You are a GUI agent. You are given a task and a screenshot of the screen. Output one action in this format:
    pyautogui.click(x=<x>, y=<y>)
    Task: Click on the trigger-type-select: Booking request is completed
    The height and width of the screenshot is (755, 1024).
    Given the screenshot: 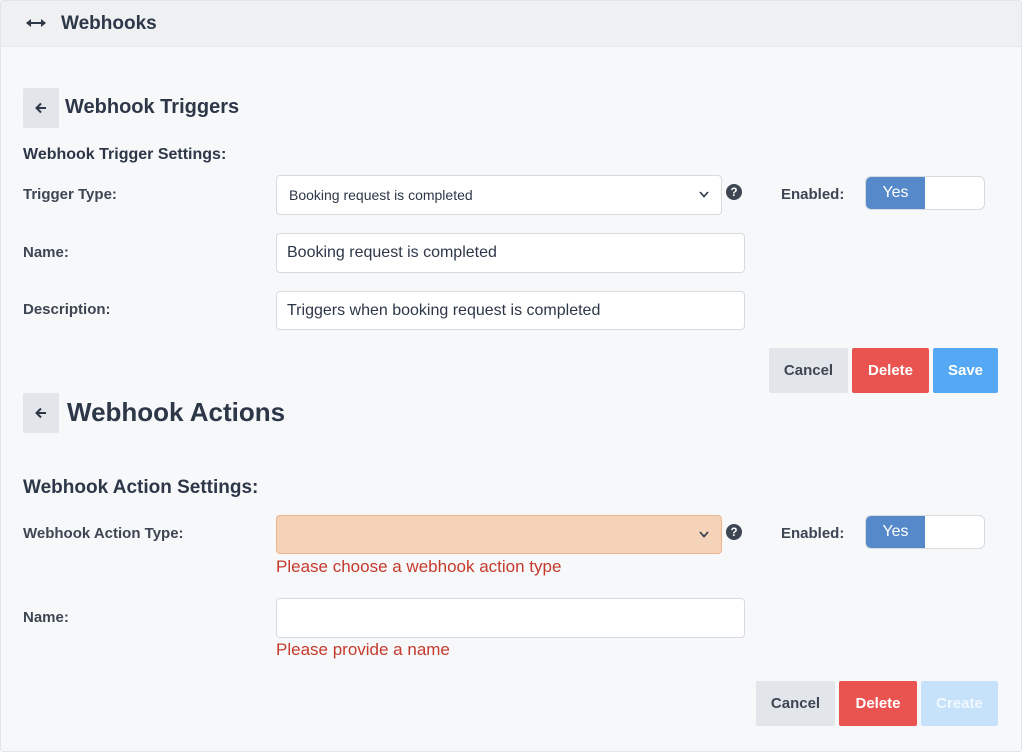 What is the action you would take?
    pyautogui.click(x=499, y=195)
    